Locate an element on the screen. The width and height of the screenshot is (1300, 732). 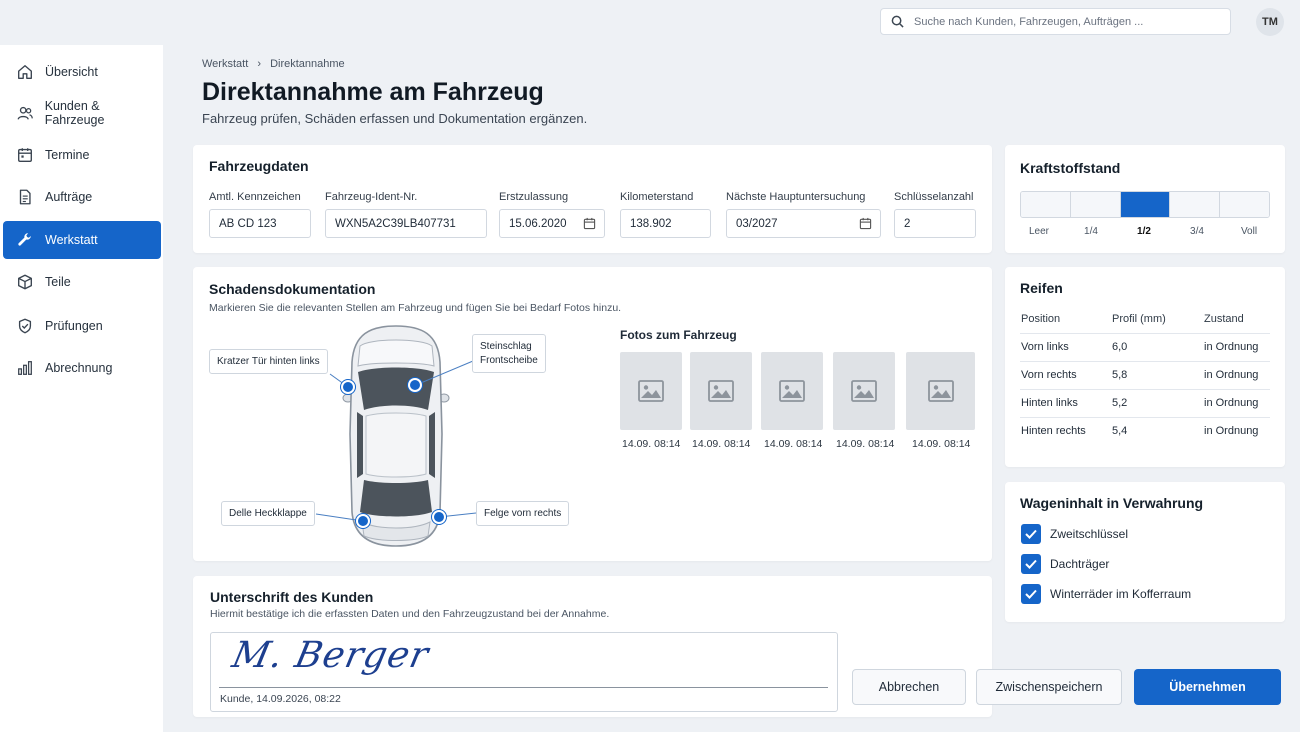
column-header: Profil (mm) is located at coordinates (1139, 319).